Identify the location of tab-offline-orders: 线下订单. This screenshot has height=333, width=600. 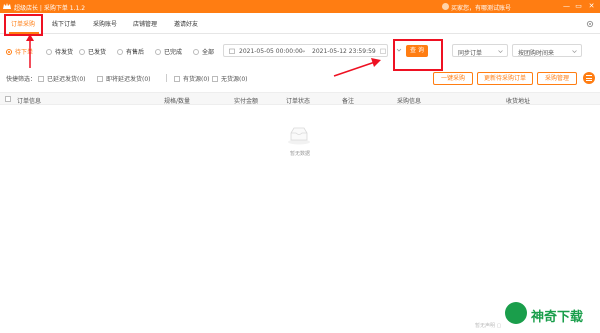
(64, 23).